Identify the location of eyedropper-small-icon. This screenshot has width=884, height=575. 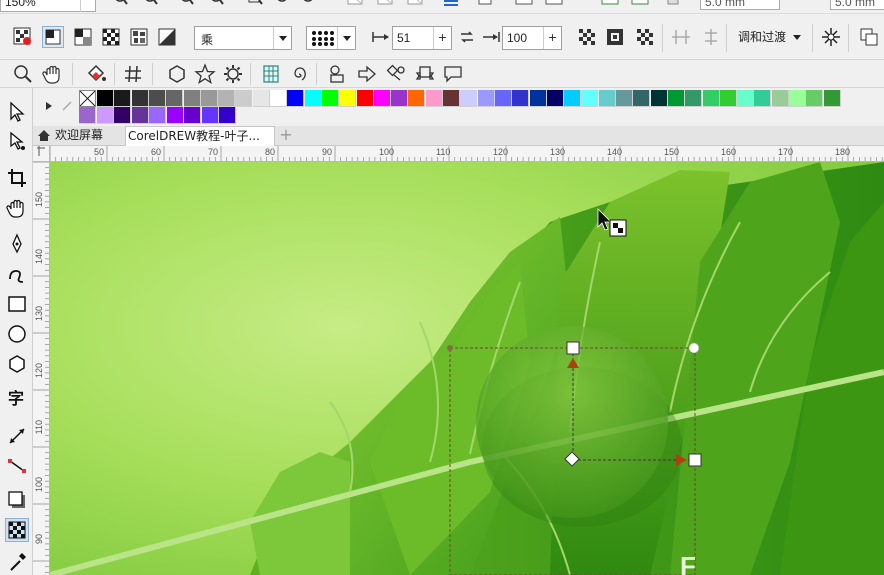
(68, 105).